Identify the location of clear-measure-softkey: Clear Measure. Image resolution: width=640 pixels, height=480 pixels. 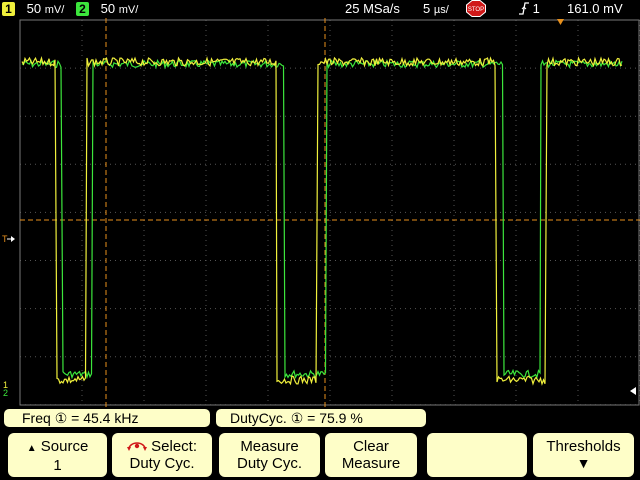
(371, 455).